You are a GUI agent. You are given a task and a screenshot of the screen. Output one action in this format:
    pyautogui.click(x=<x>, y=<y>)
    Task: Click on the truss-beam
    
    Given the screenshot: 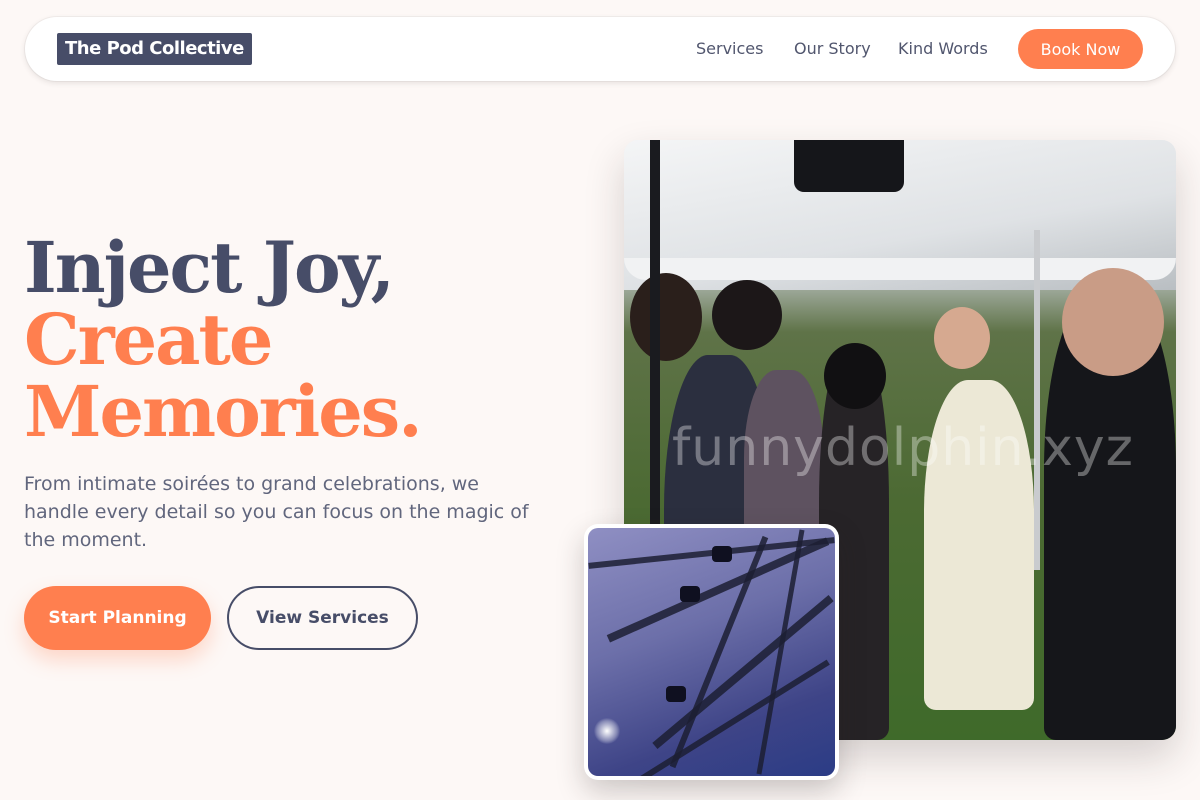 What is the action you would take?
    pyautogui.click(x=718, y=717)
    